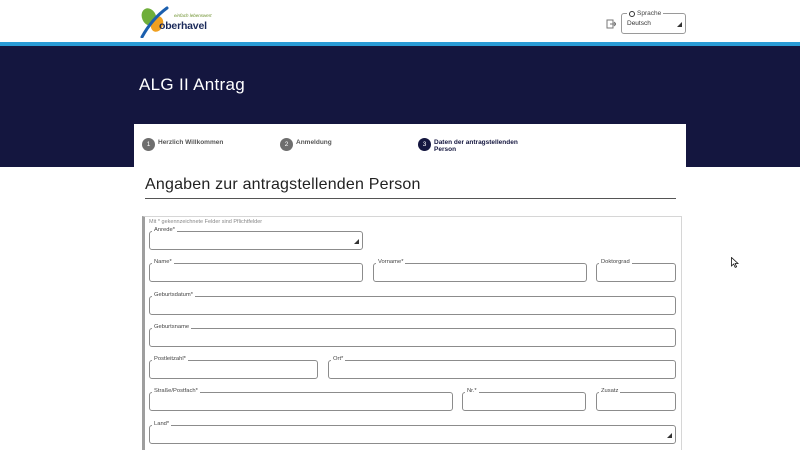 Image resolution: width=800 pixels, height=450 pixels. Describe the element at coordinates (476, 142) in the screenshot. I see `step-label-line1: Daten der antragstellenden` at that location.